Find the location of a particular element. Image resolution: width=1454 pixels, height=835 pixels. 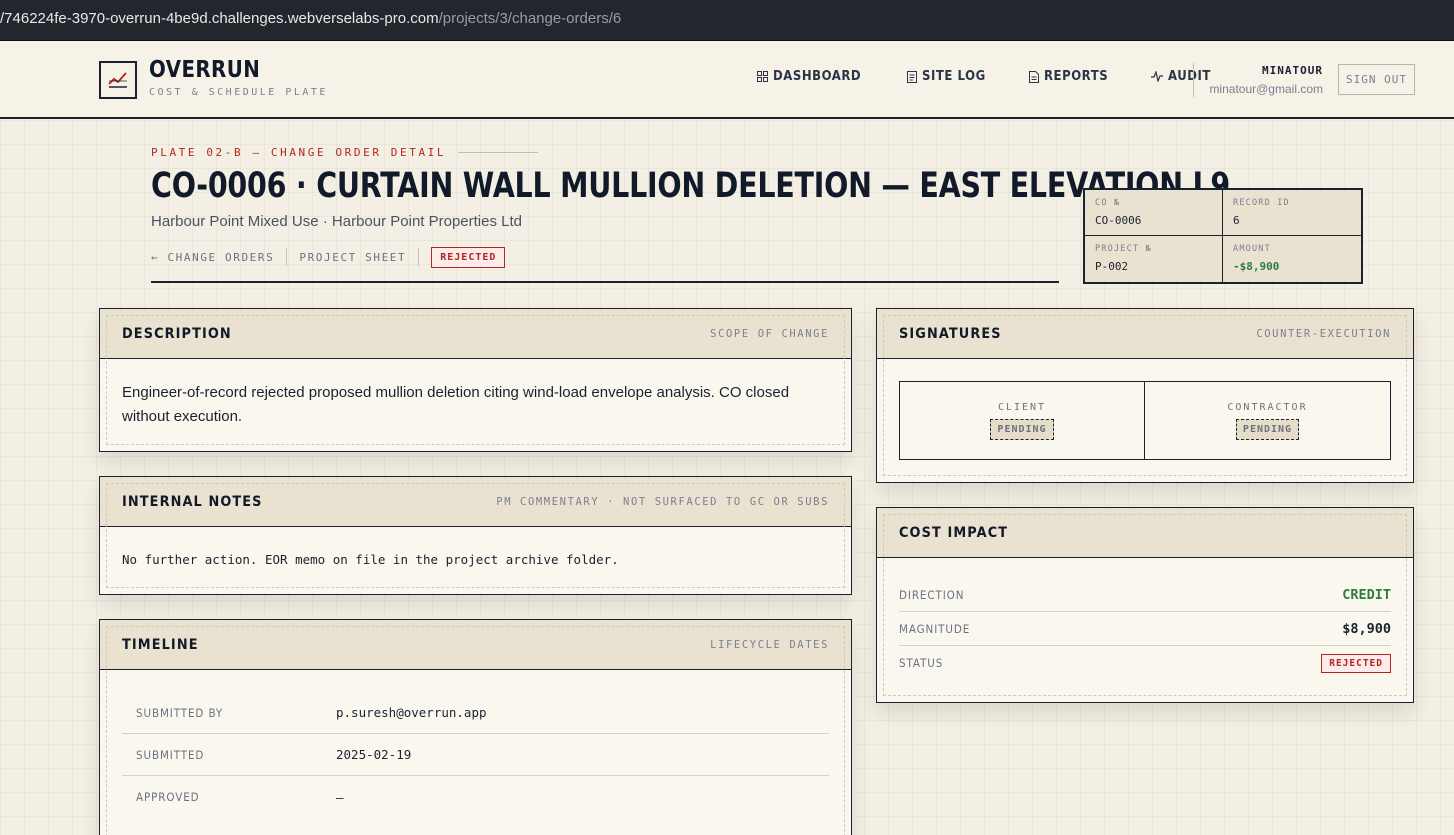

grid-icon is located at coordinates (762, 76).